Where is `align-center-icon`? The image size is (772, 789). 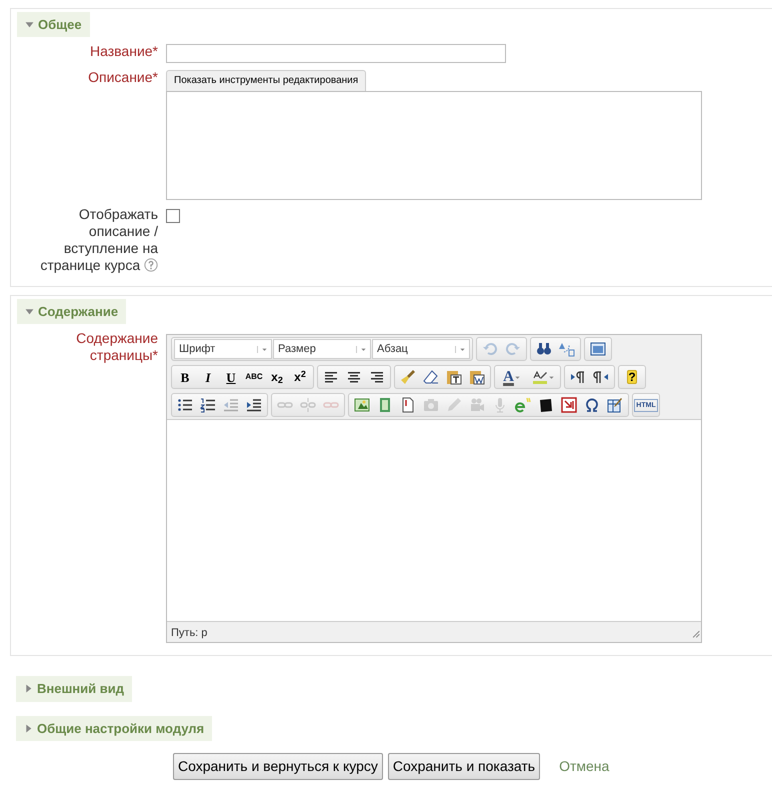
align-center-icon is located at coordinates (354, 377).